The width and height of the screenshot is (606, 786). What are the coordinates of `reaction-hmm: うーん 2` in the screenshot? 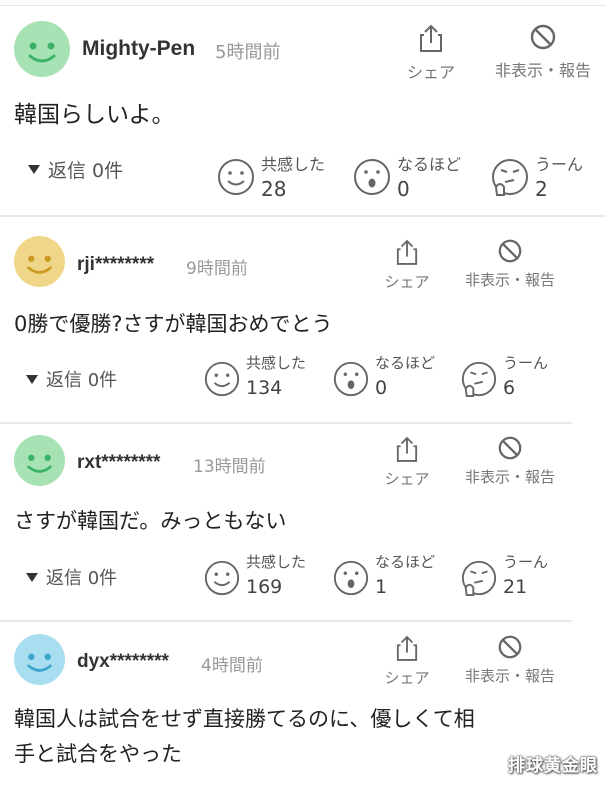 It's located at (545, 177).